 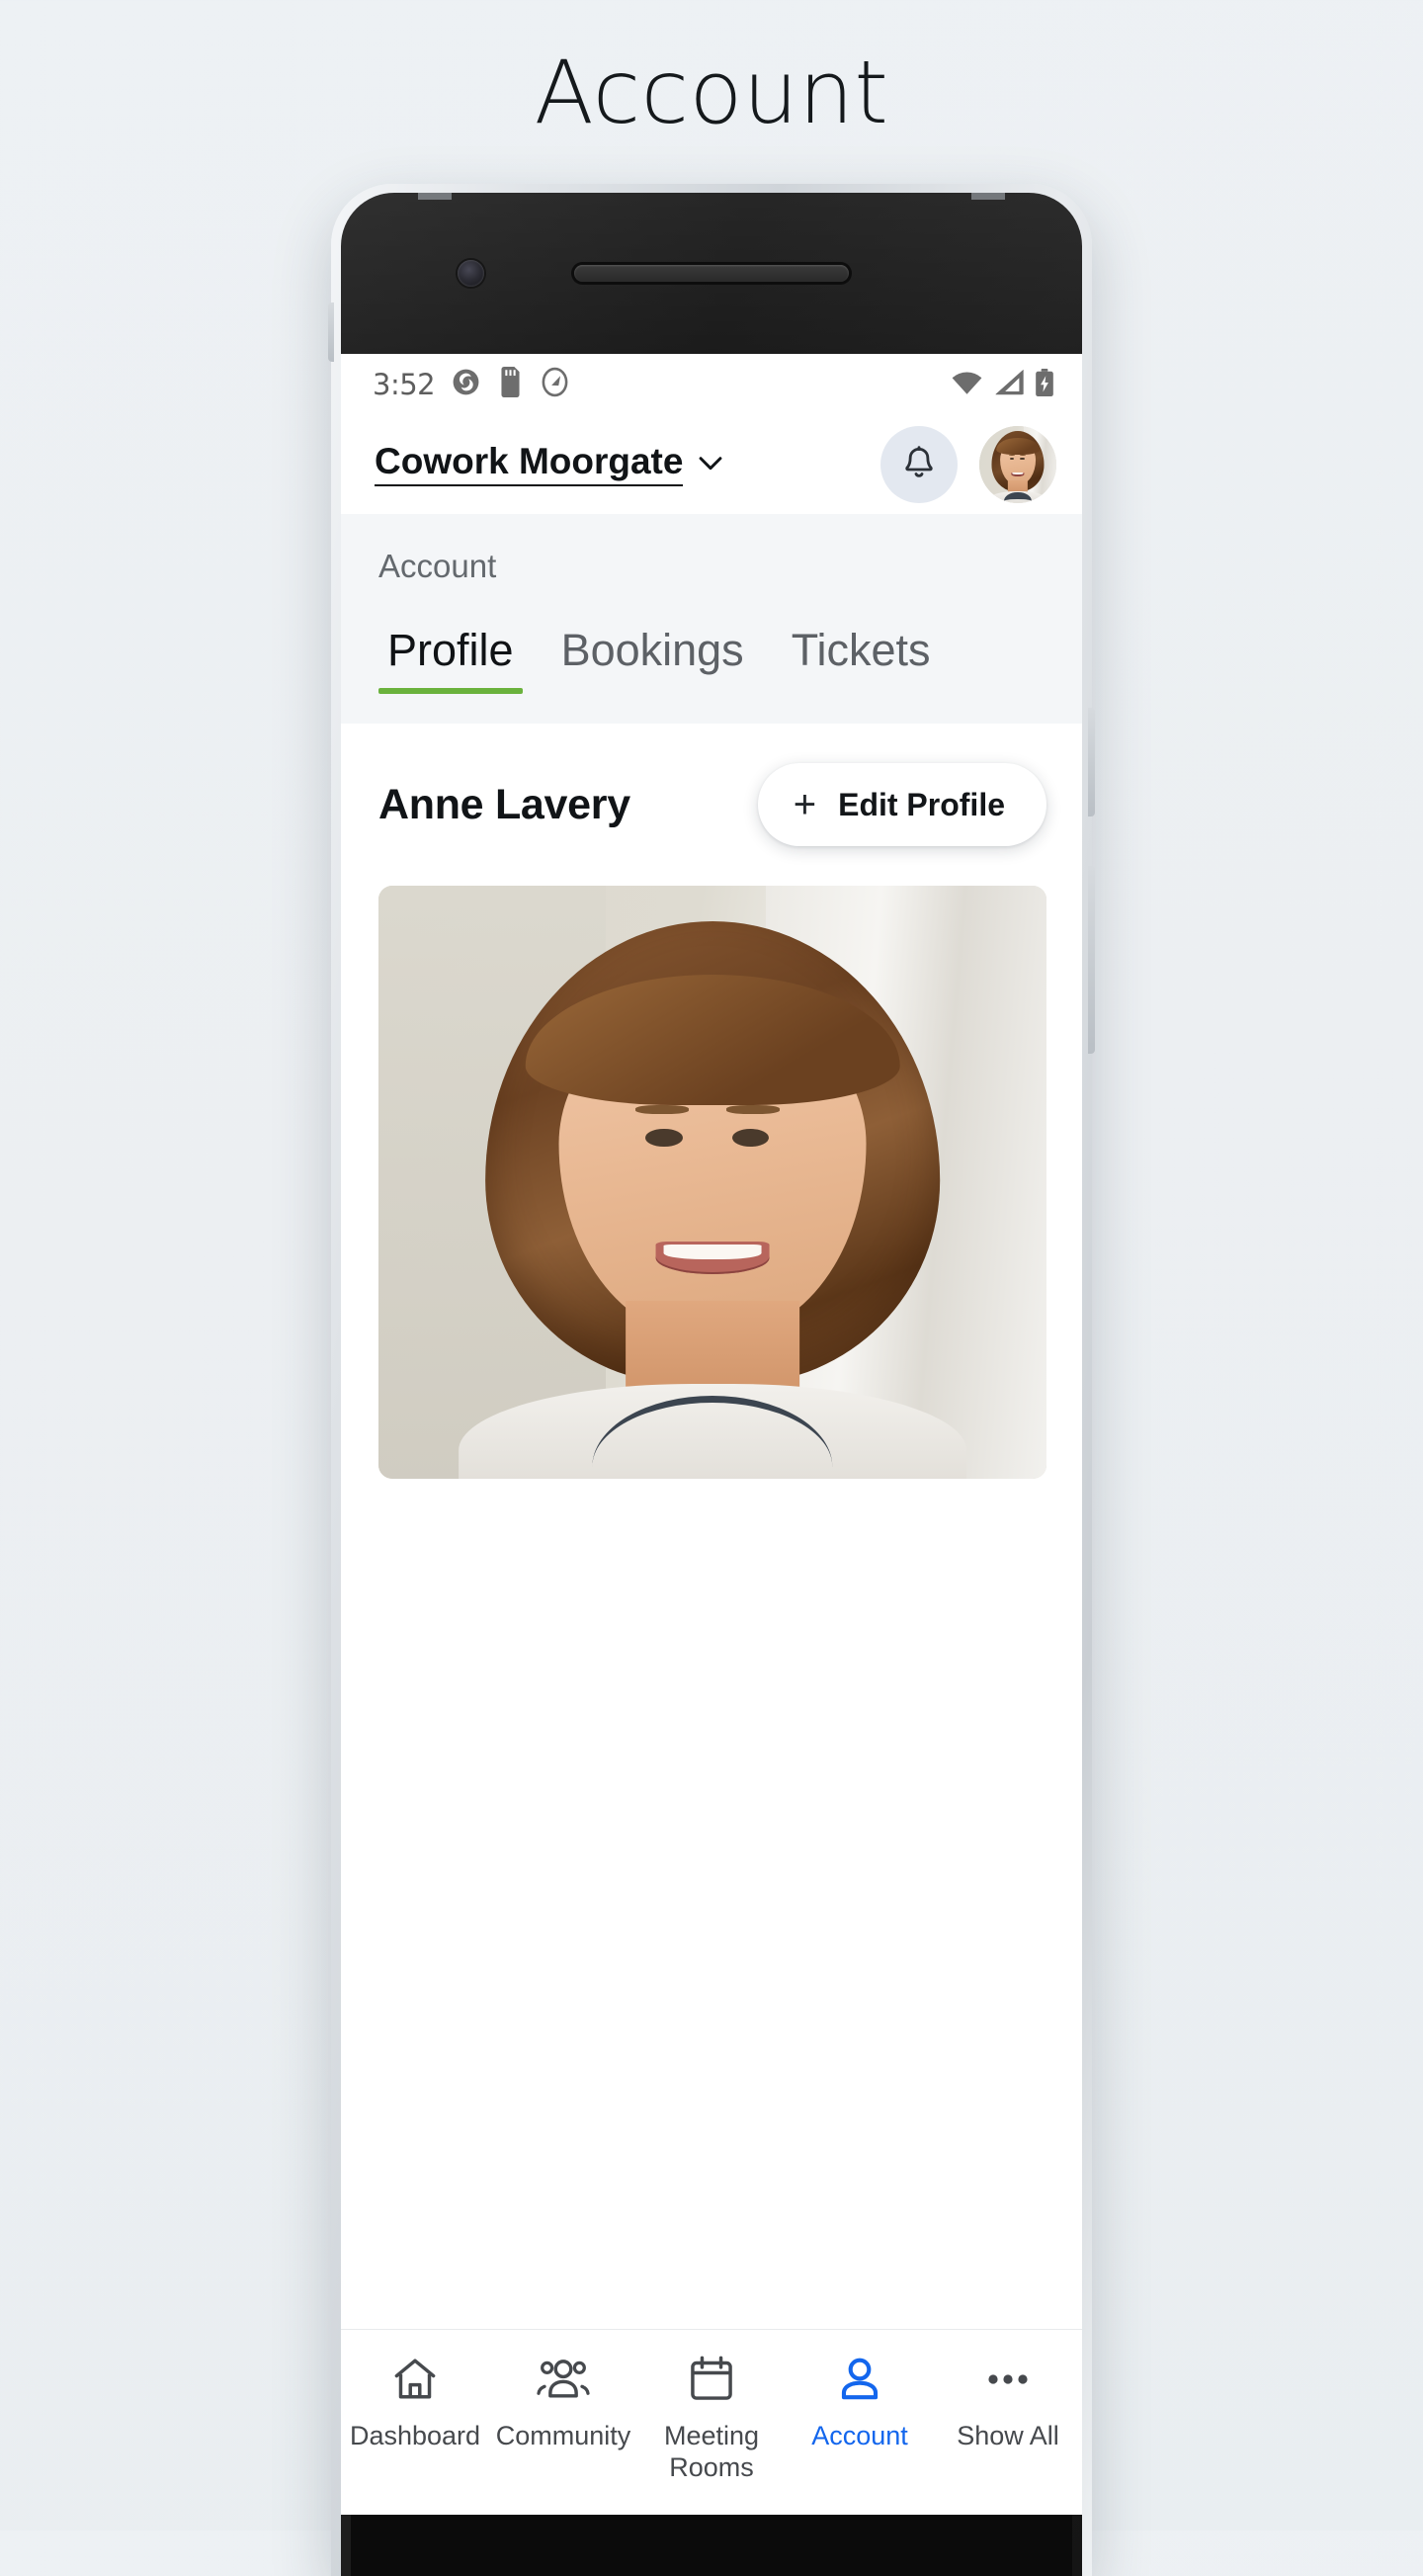 I want to click on bezel-sheen, so click(x=711, y=282).